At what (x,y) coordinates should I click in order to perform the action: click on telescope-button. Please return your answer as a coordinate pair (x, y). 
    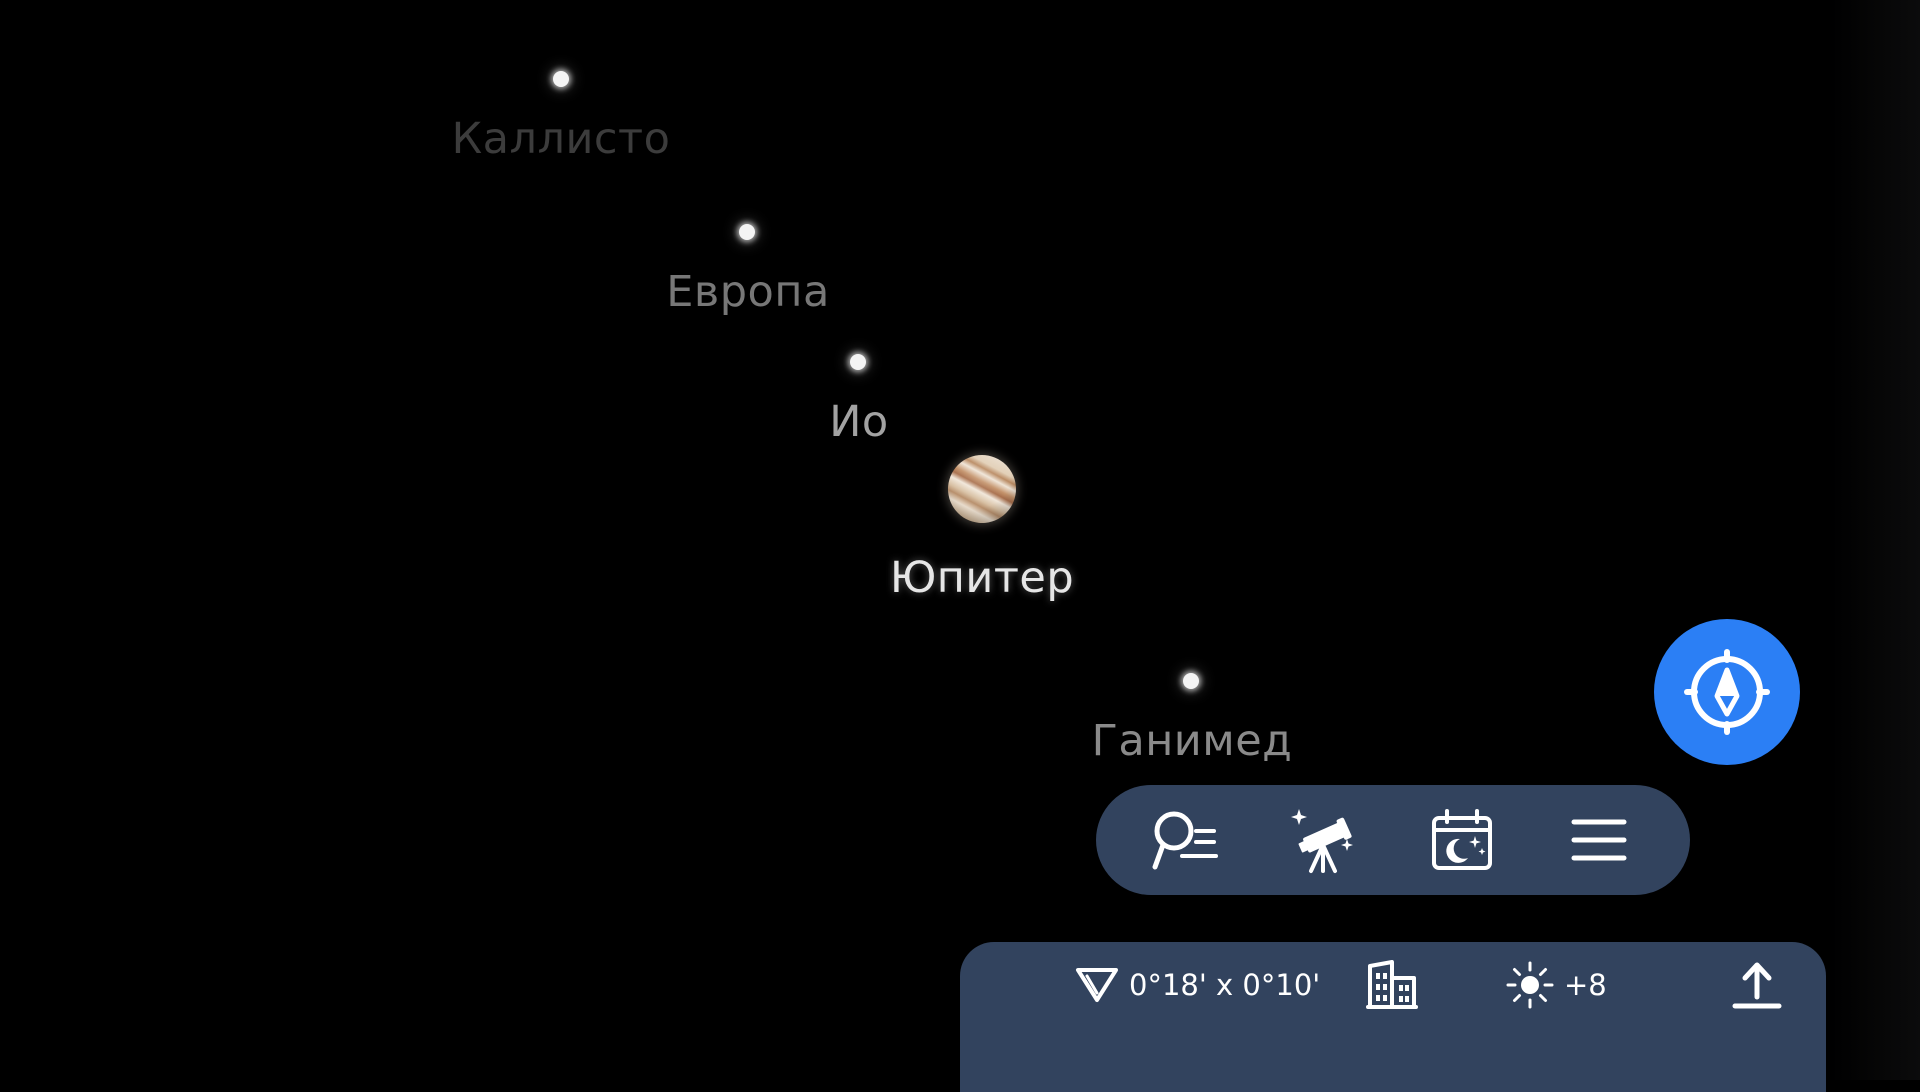
    Looking at the image, I should click on (1324, 840).